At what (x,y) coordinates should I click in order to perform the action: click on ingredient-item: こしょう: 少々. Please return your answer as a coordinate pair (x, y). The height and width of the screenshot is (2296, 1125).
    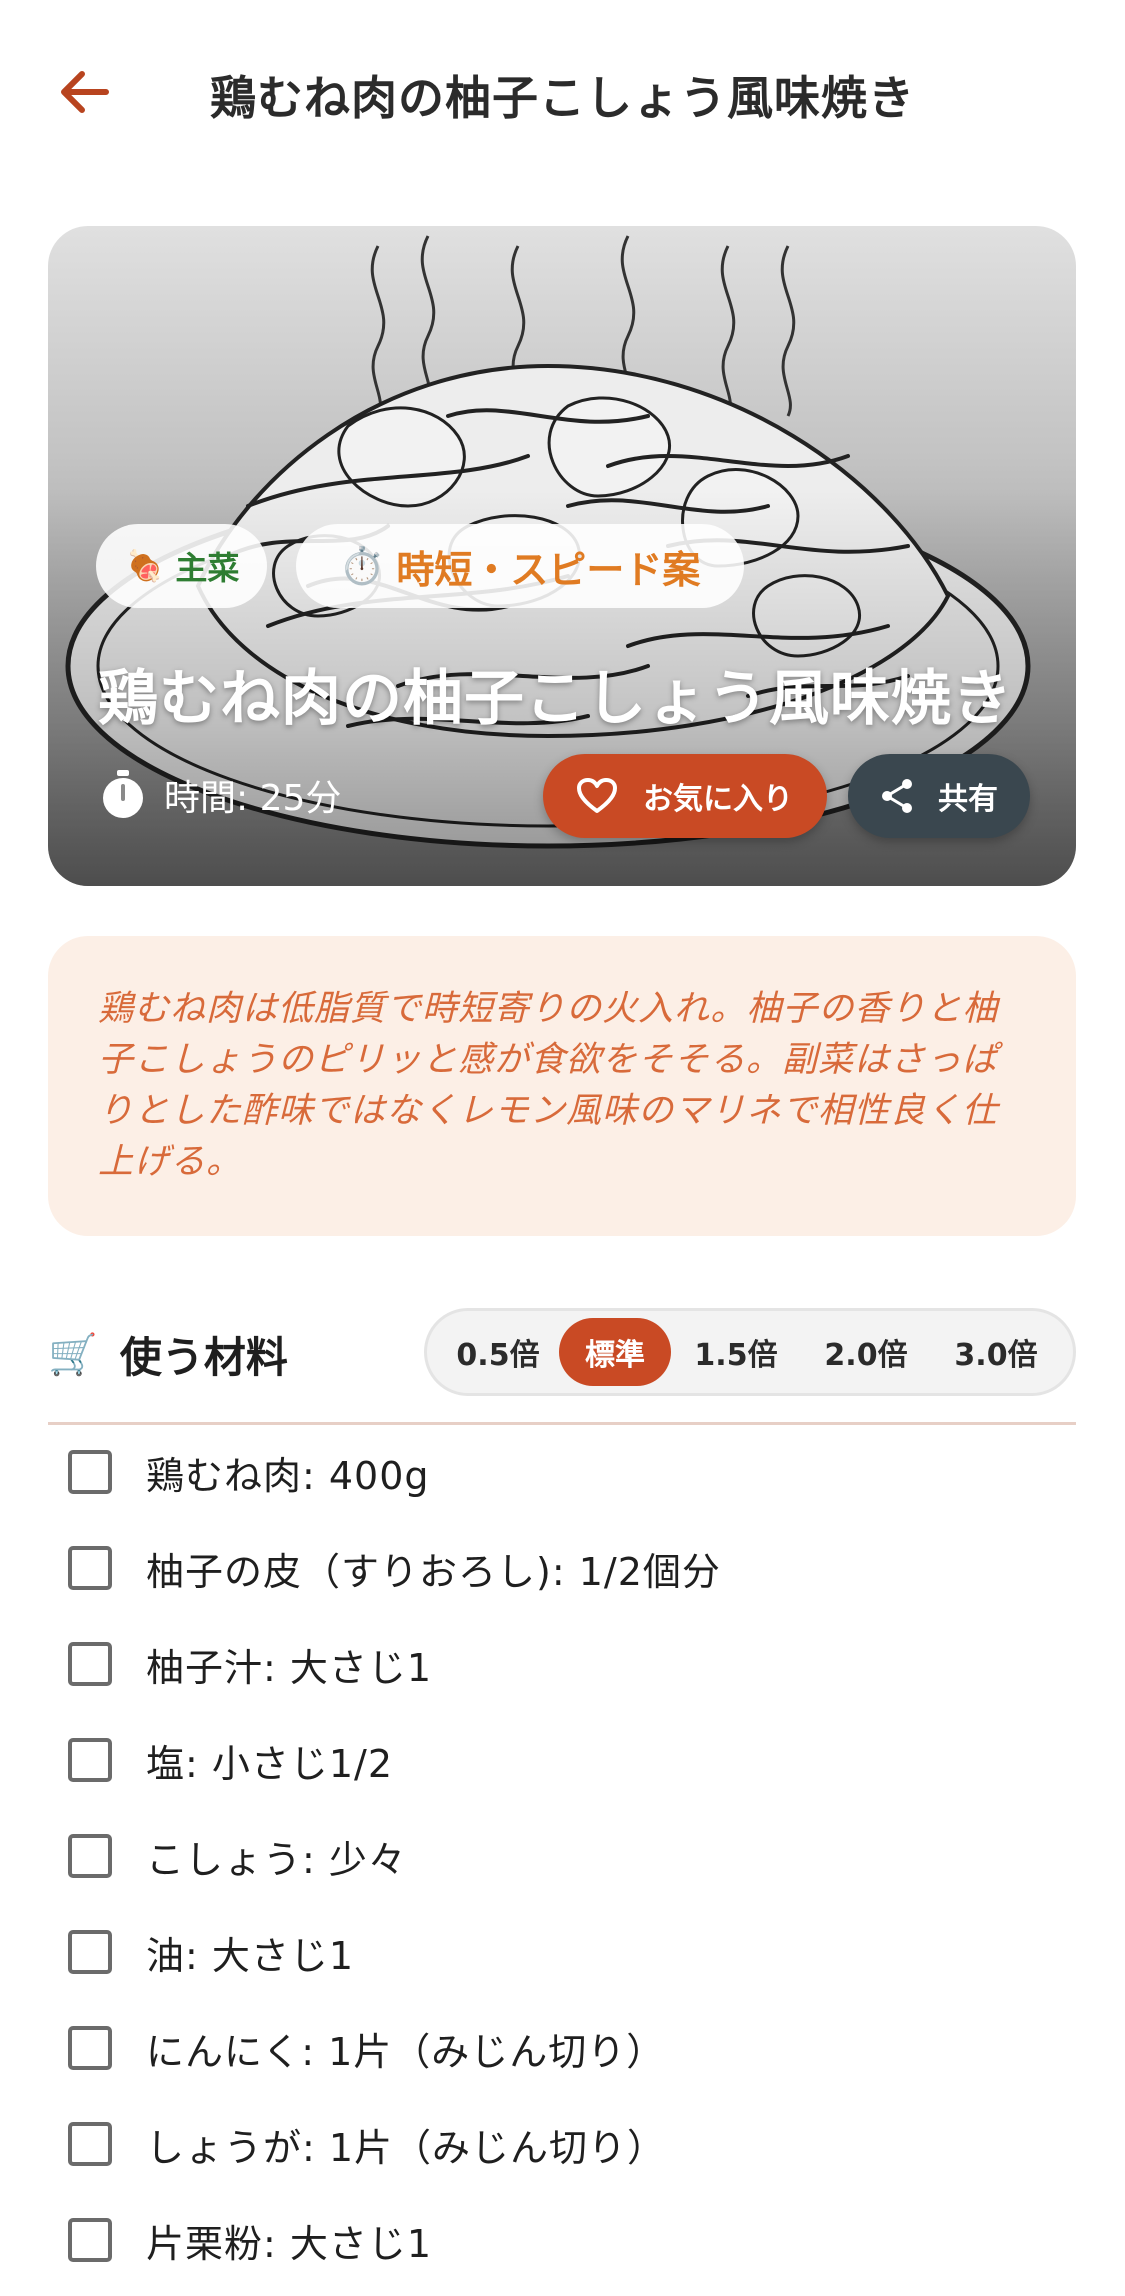
    Looking at the image, I should click on (562, 1856).